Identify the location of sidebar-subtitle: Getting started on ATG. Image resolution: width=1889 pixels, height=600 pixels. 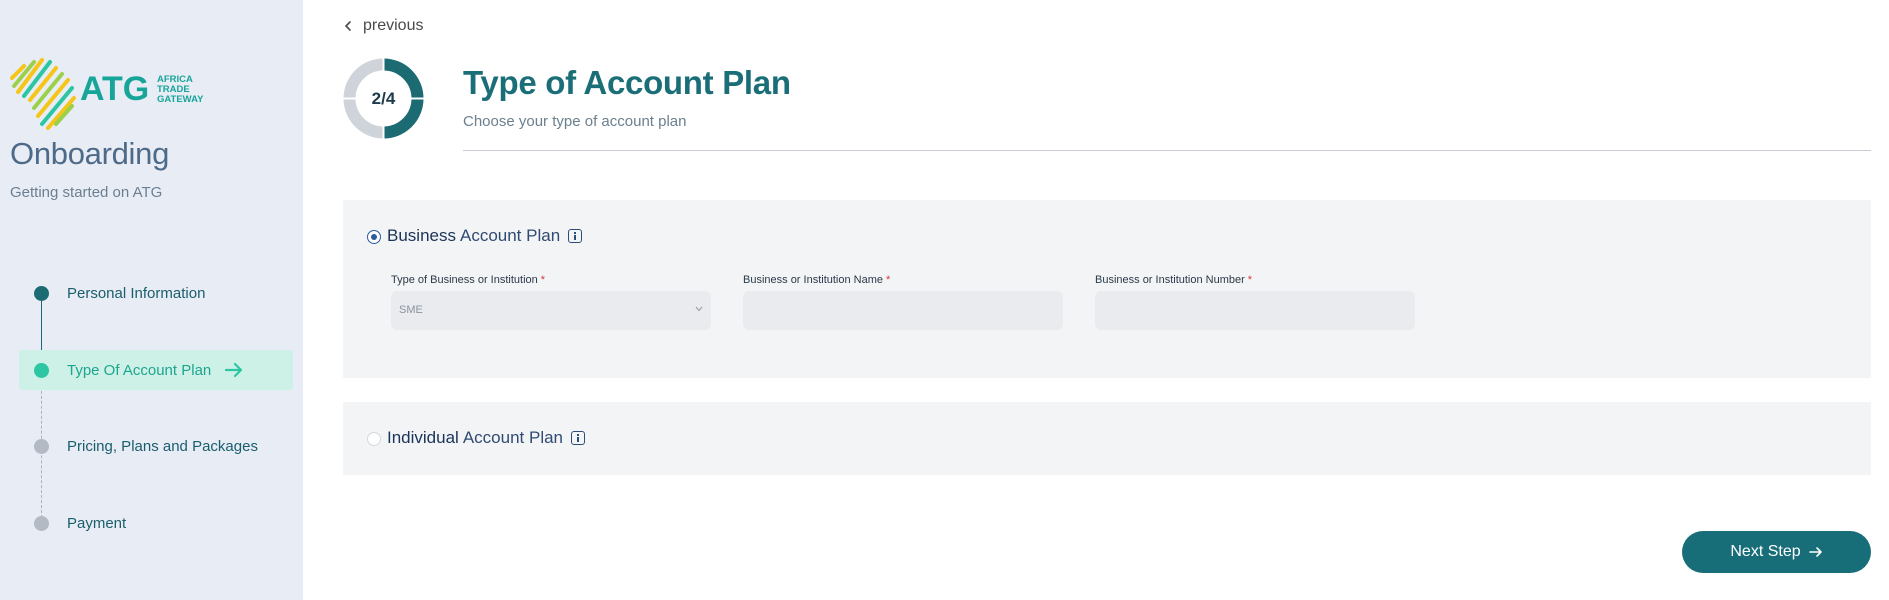
(86, 192).